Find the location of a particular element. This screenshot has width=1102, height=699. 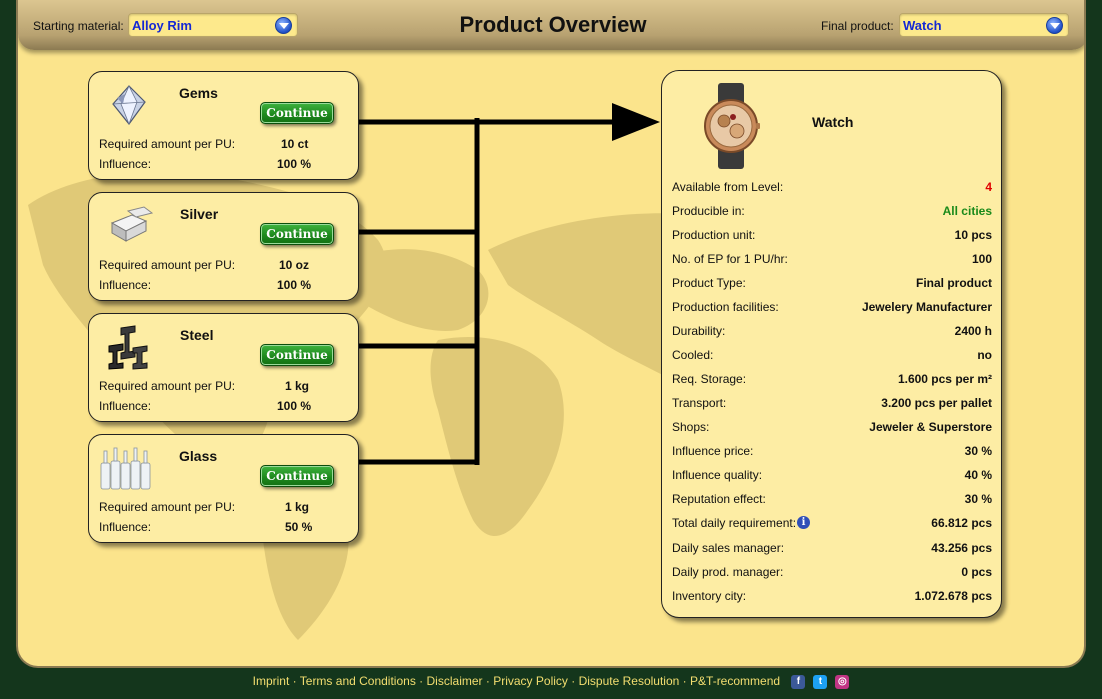

detail-row: Durability: 2400 h is located at coordinates (832, 332).